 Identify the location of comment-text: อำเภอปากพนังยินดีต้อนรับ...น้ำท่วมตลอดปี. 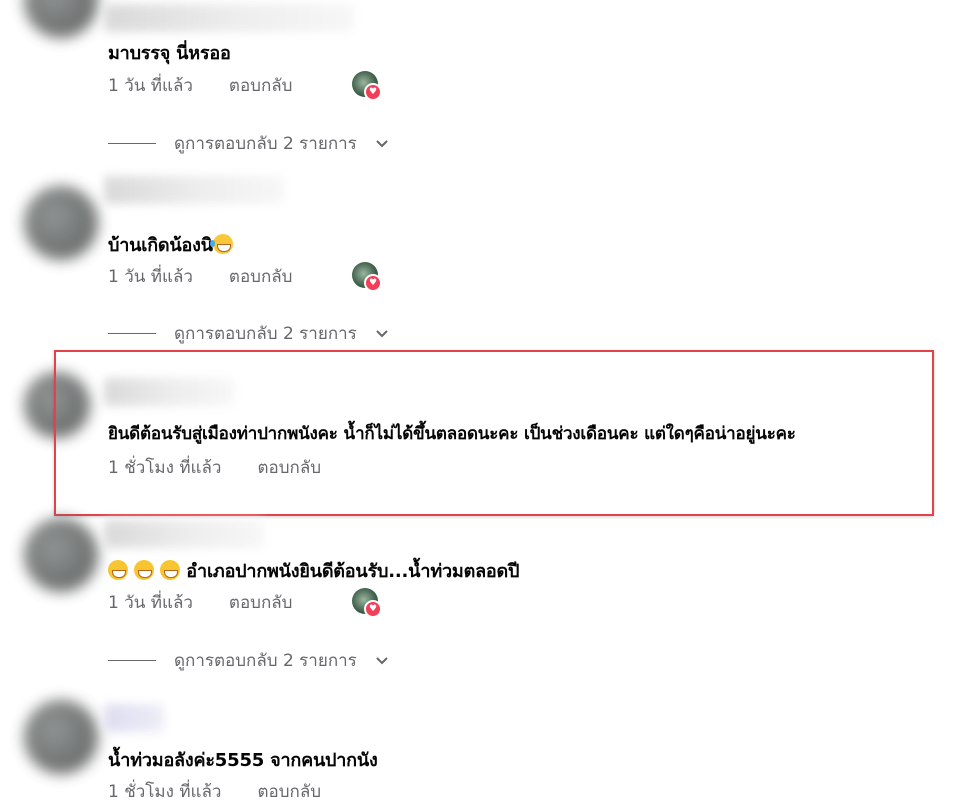
(313, 570).